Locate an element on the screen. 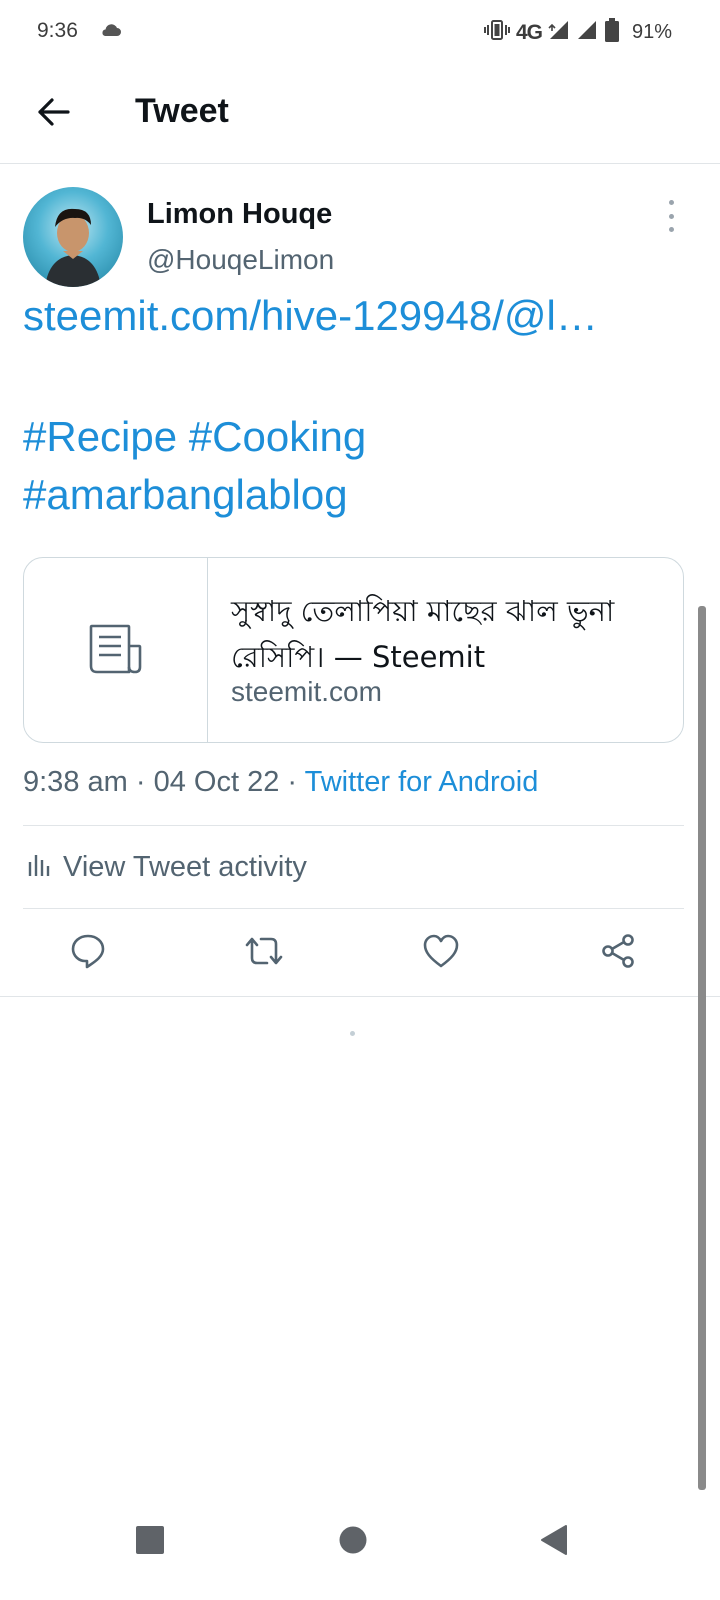 This screenshot has height=1600, width=720. scrollbar is located at coordinates (702, 1048).